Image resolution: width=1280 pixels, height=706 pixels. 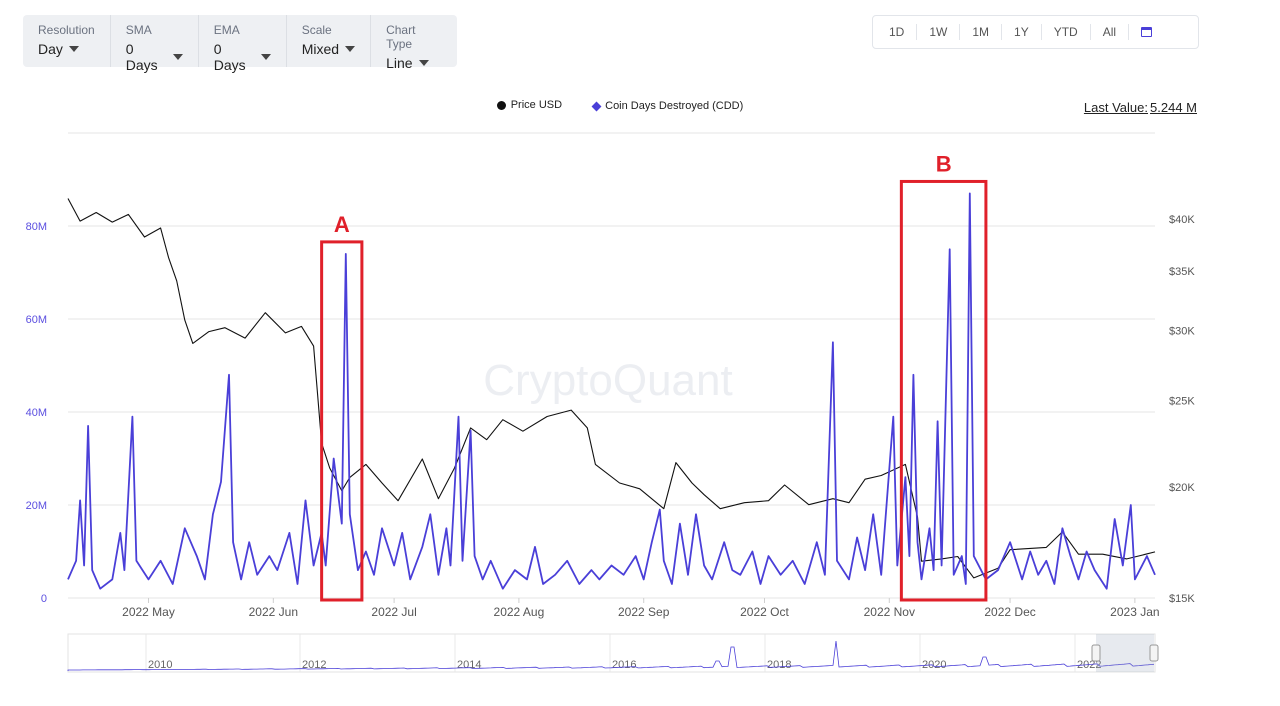 What do you see at coordinates (1182, 220) in the screenshot?
I see `y-right-tick-label: $40K` at bounding box center [1182, 220].